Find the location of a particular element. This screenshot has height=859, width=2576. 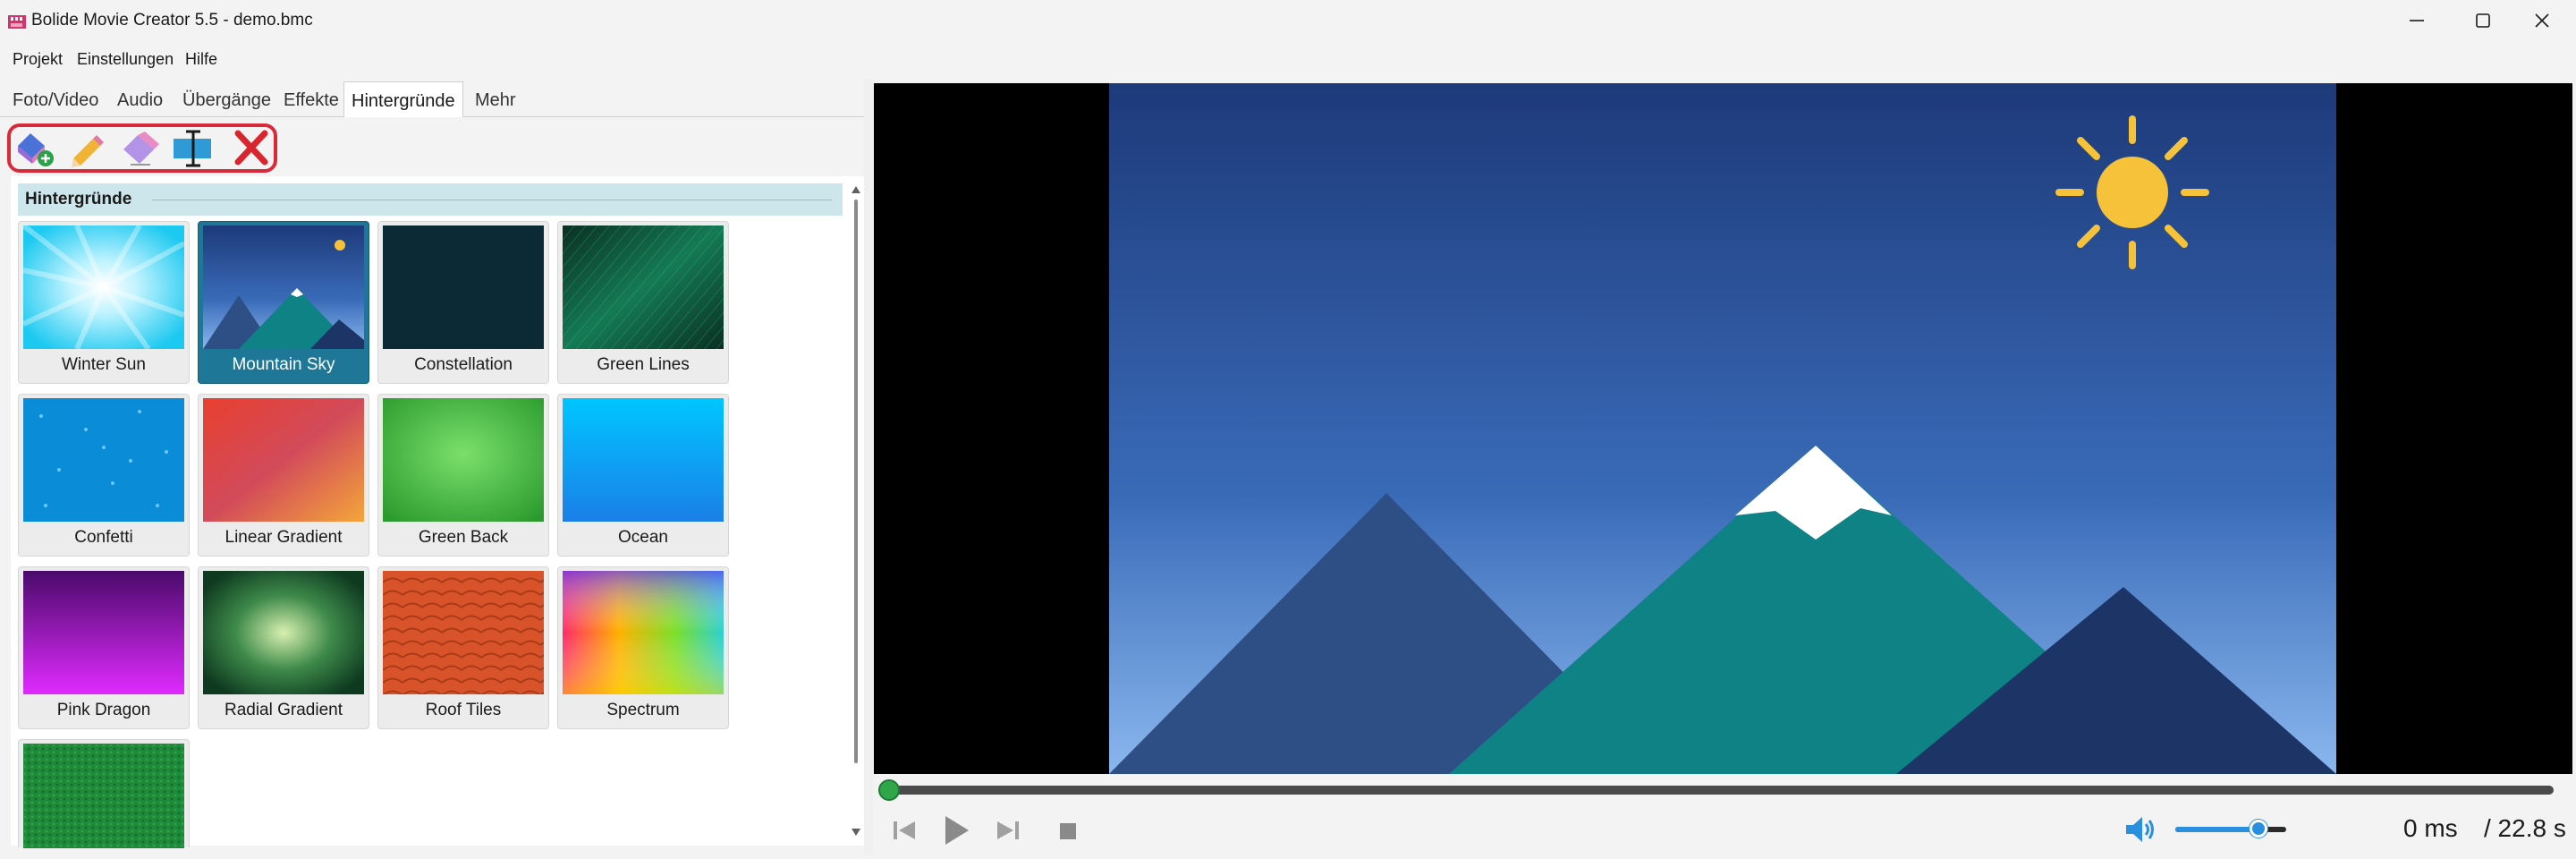

eraser-icon is located at coordinates (141, 149).